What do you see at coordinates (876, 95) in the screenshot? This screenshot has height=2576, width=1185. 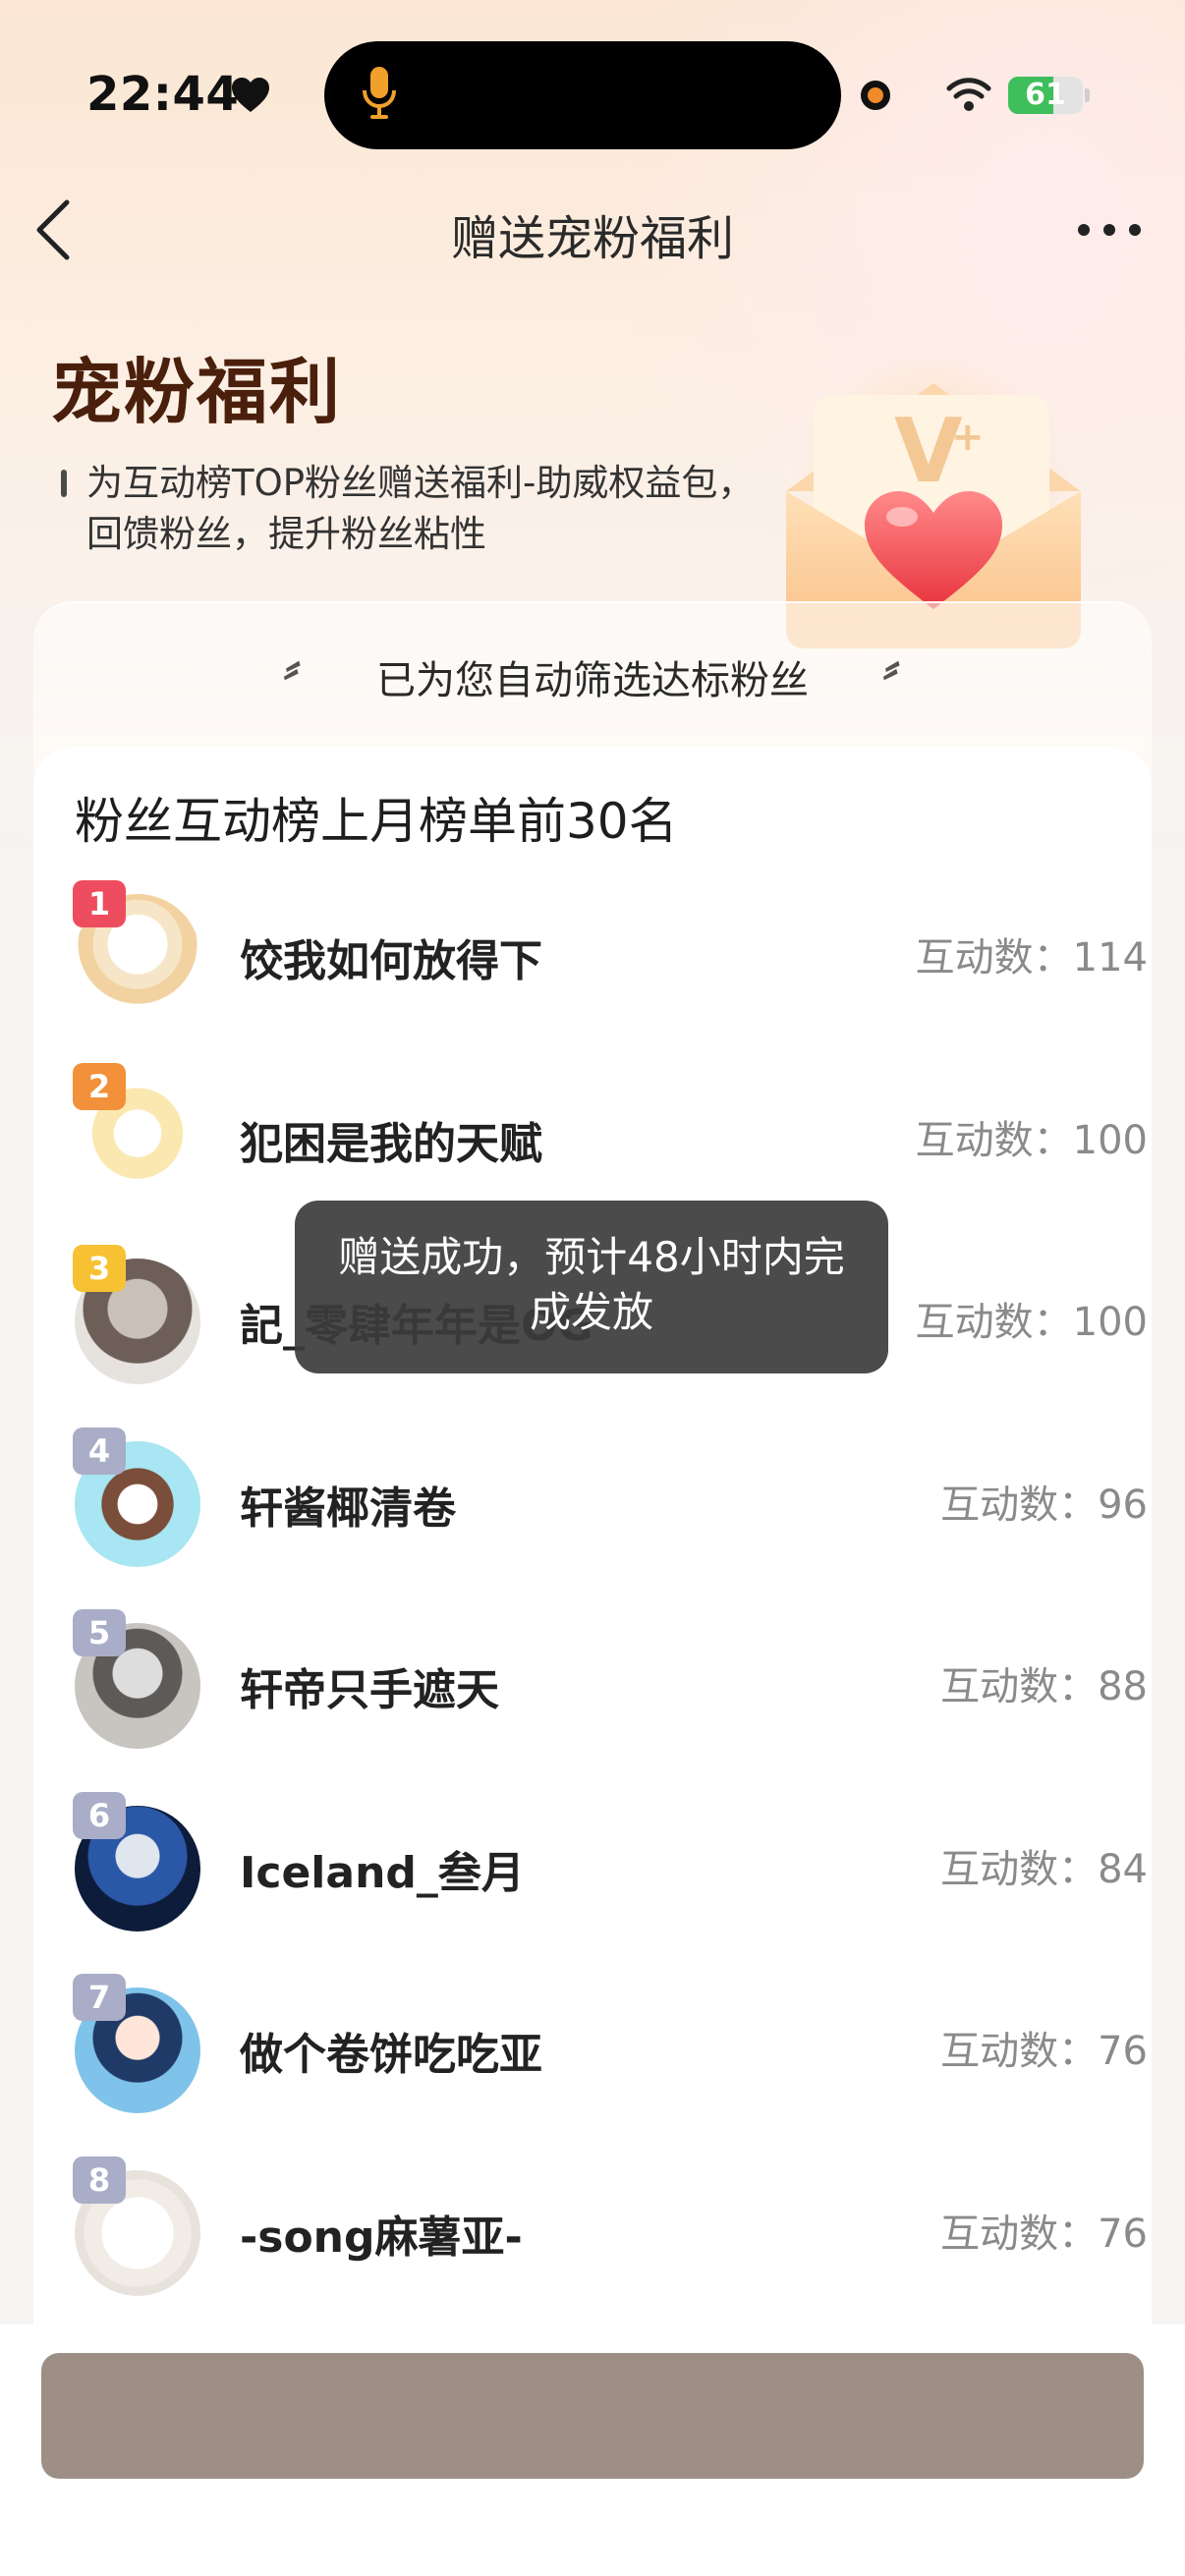 I see `recording-indicator` at bounding box center [876, 95].